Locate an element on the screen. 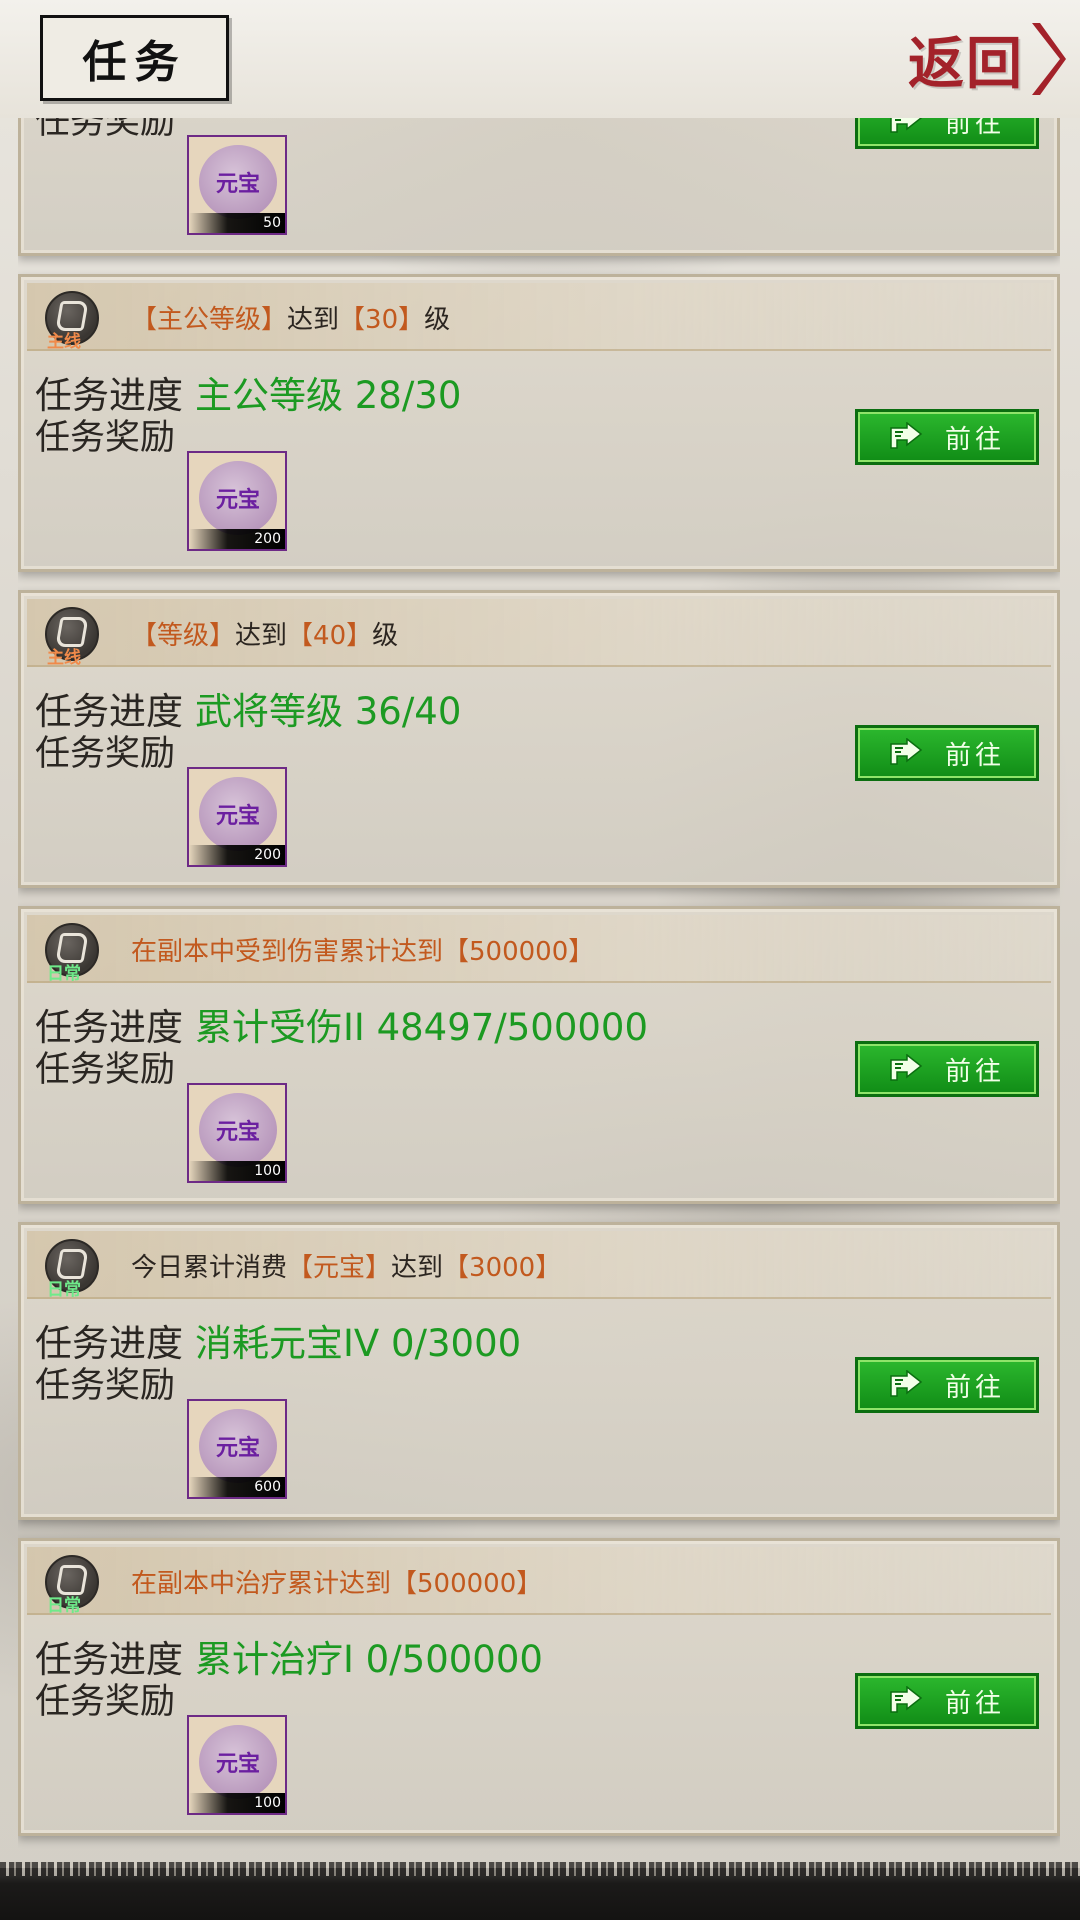 The image size is (1080, 1920). task-title: 今日累计消费【元宝】达到【3000】 is located at coordinates (346, 1265).